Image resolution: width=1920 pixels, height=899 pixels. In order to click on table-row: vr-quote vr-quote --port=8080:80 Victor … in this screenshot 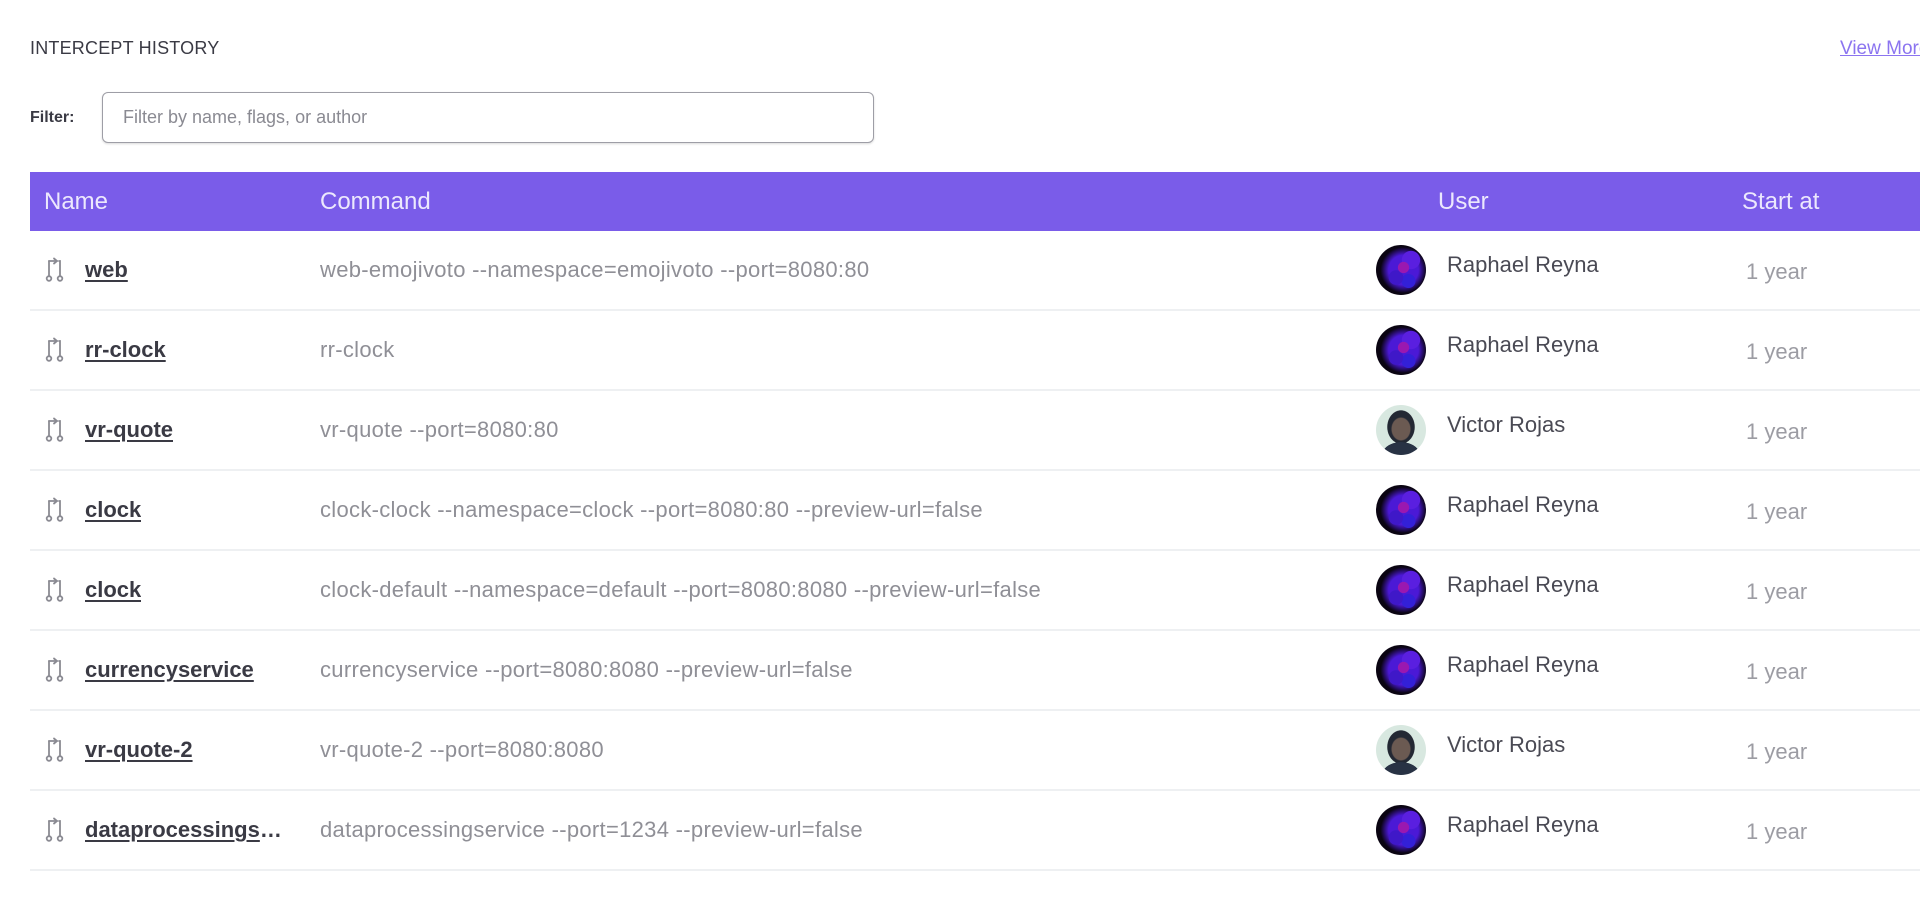, I will do `click(975, 431)`.